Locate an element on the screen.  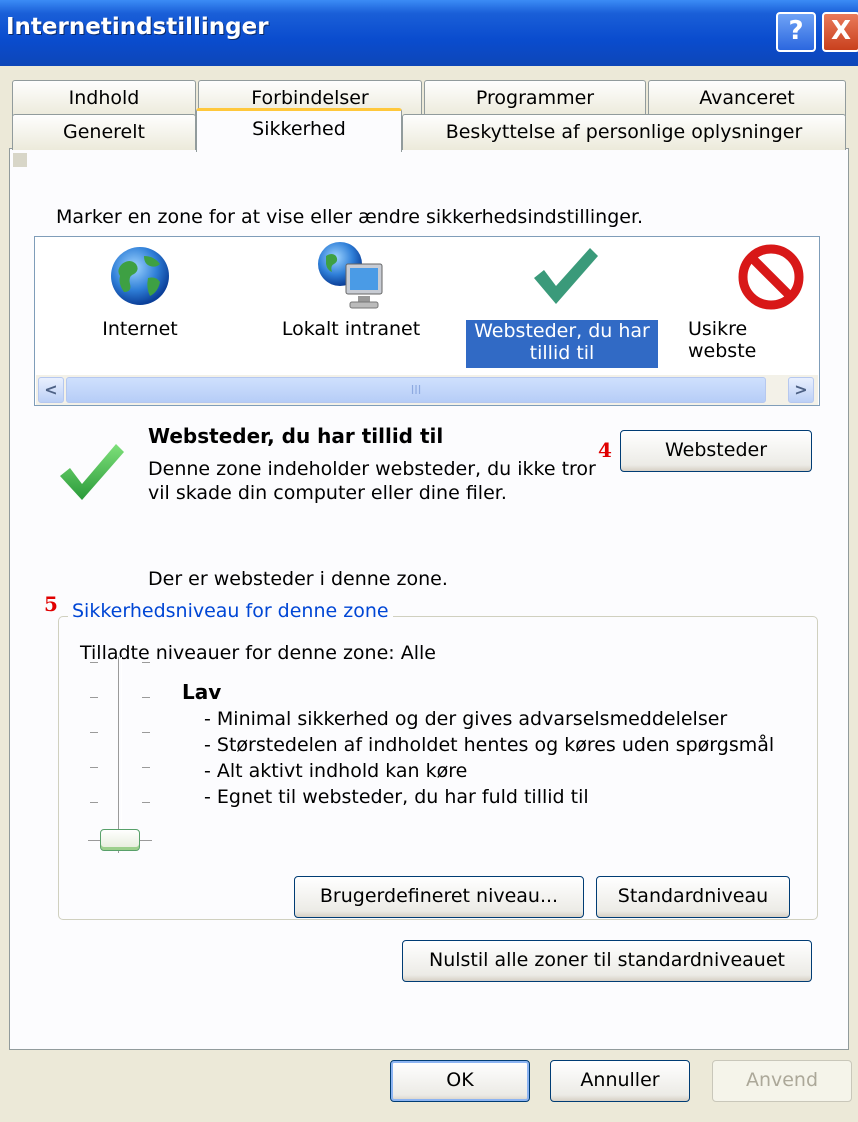
tab-generelt: Generelt is located at coordinates (104, 132).